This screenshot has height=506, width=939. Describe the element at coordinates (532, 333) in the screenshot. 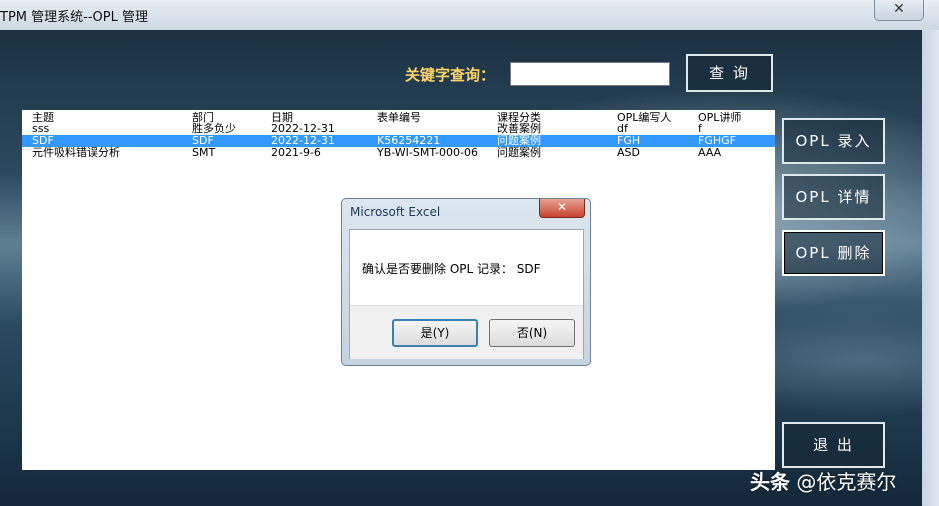

I see `dialog-no-button: 否(N)` at that location.